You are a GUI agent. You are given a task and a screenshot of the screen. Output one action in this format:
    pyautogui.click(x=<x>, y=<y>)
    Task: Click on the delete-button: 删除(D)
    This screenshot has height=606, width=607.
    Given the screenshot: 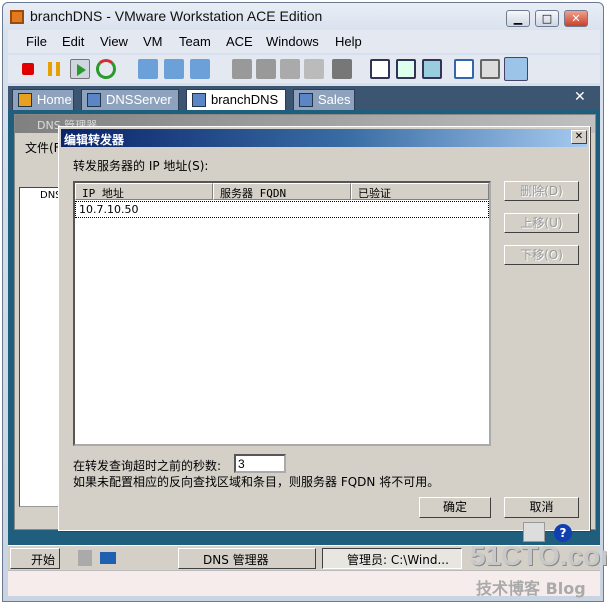 What is the action you would take?
    pyautogui.click(x=541, y=191)
    